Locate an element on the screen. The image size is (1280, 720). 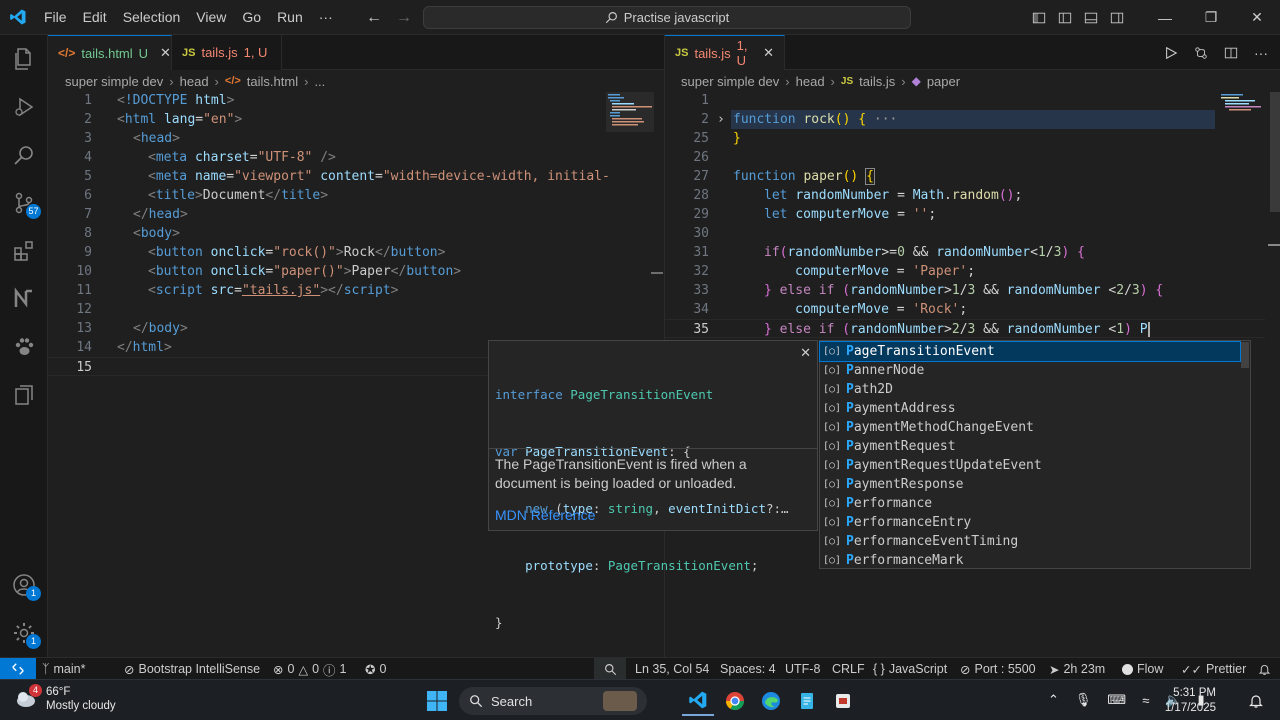
menu-edit: Edit is located at coordinates (95, 17).